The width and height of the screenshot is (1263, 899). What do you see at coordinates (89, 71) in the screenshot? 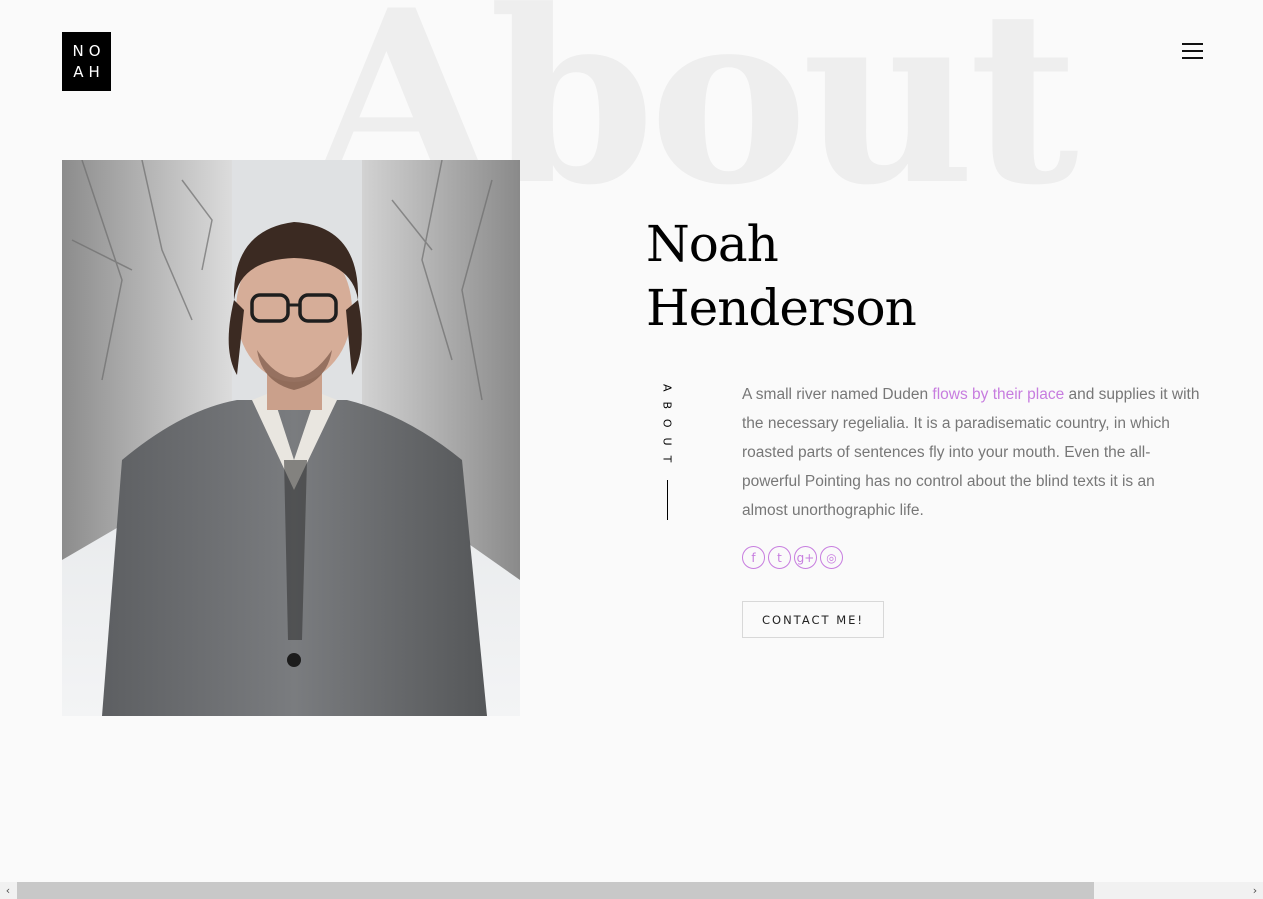
I see `logo-line-2: AH` at bounding box center [89, 71].